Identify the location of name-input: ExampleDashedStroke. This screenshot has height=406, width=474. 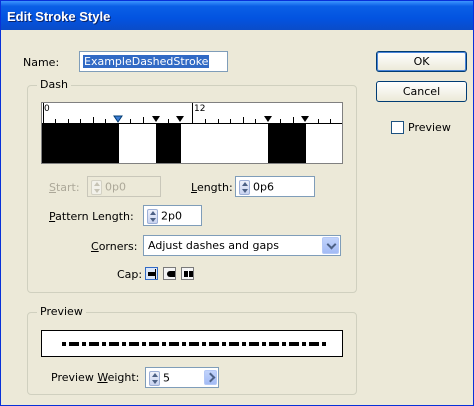
(153, 61).